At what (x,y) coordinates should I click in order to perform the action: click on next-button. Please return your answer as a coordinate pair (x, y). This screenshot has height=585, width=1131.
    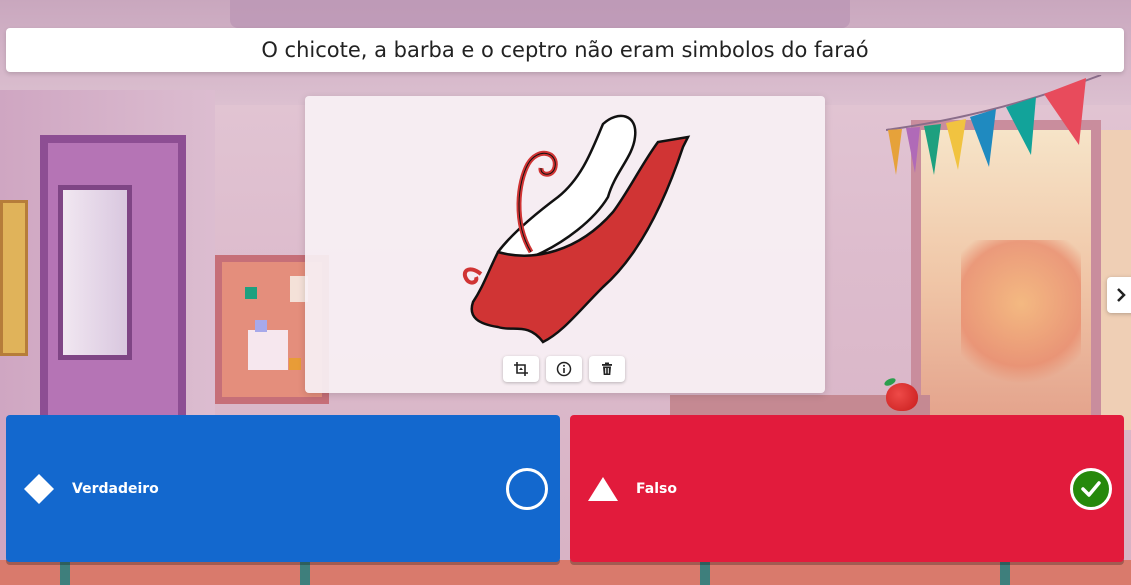
    Looking at the image, I should click on (1119, 295).